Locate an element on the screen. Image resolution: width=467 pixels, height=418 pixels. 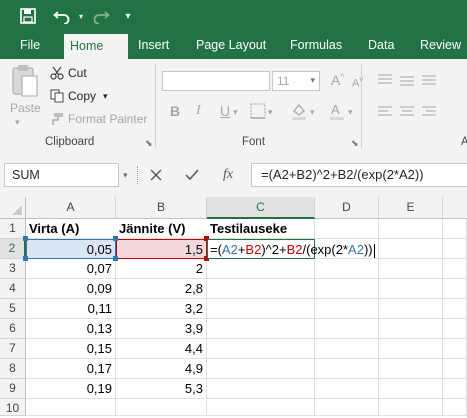
cell-c2-editing: =(A2+B2)^2+B2/(exp(2*A2)) is located at coordinates (291, 249).